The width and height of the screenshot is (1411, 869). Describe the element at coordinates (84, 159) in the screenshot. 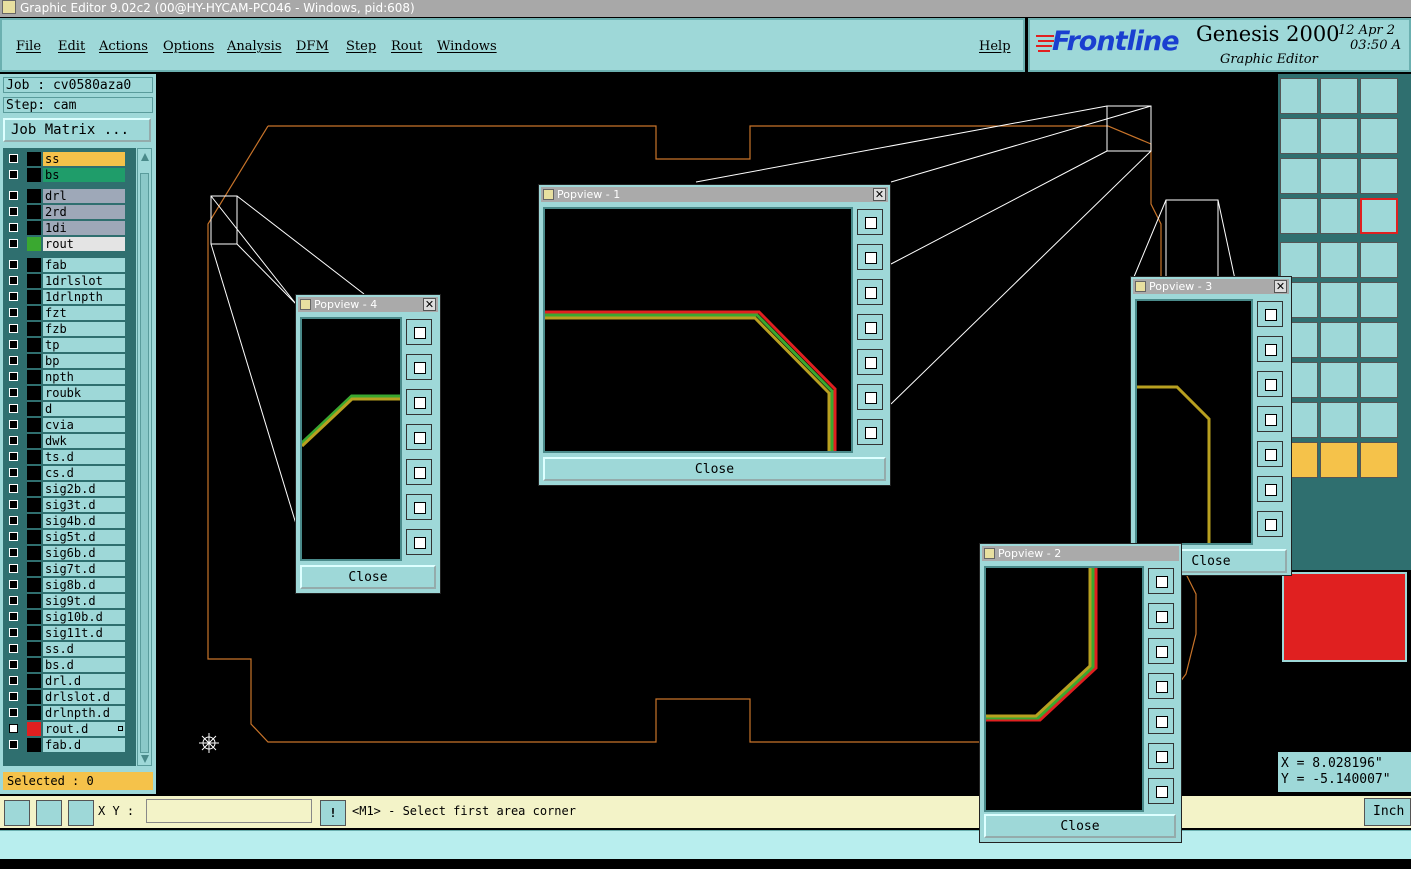

I see `layer-name: ss` at that location.